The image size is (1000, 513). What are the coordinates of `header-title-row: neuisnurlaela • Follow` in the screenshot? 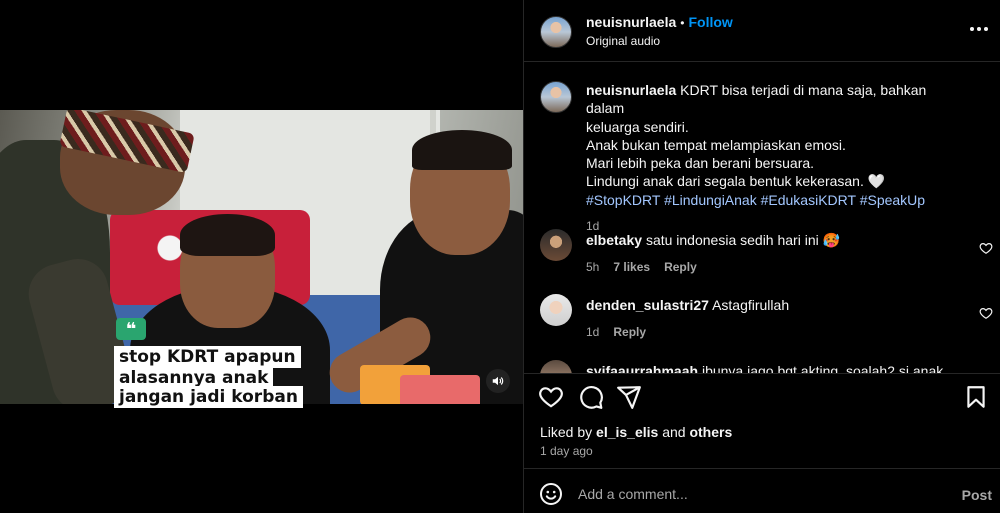 It's located at (659, 23).